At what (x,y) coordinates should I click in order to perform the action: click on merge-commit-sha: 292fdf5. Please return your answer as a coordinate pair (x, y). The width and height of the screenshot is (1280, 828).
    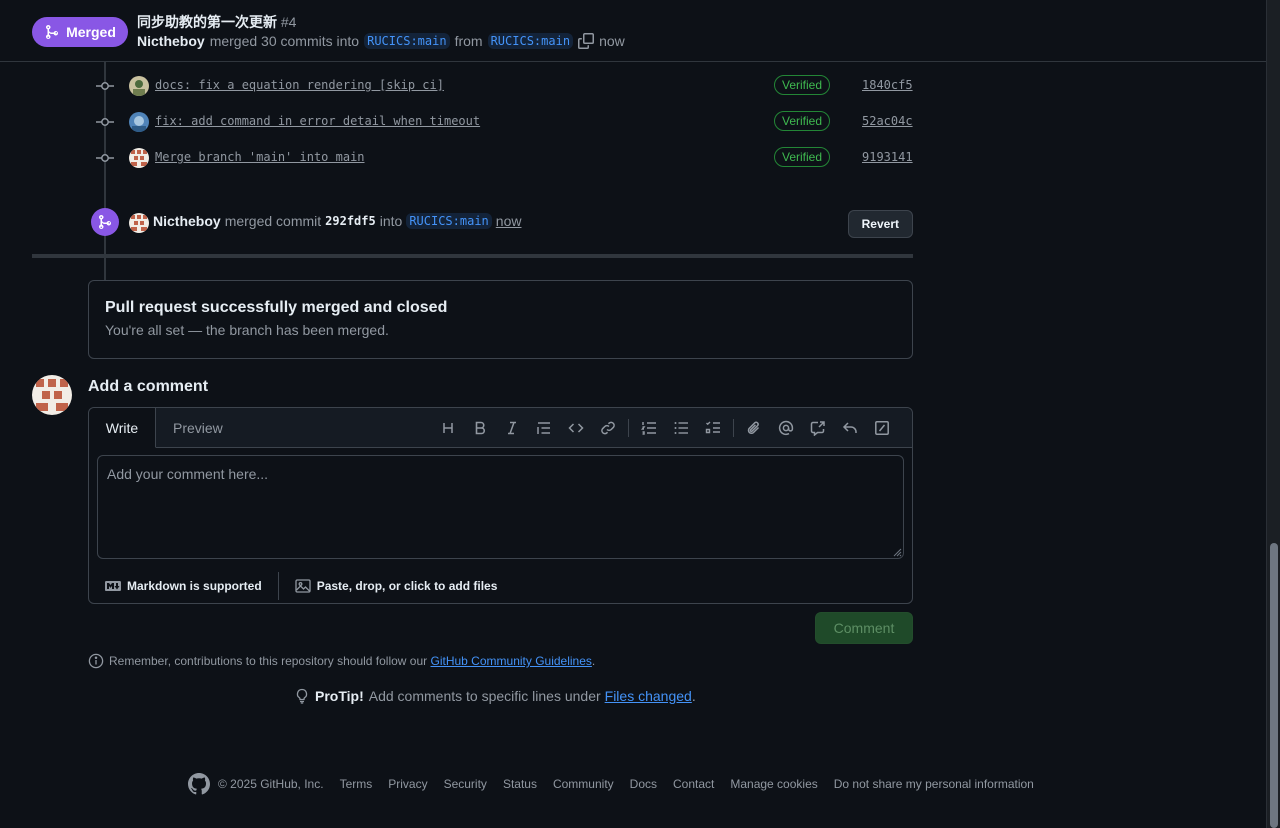
    Looking at the image, I should click on (350, 221).